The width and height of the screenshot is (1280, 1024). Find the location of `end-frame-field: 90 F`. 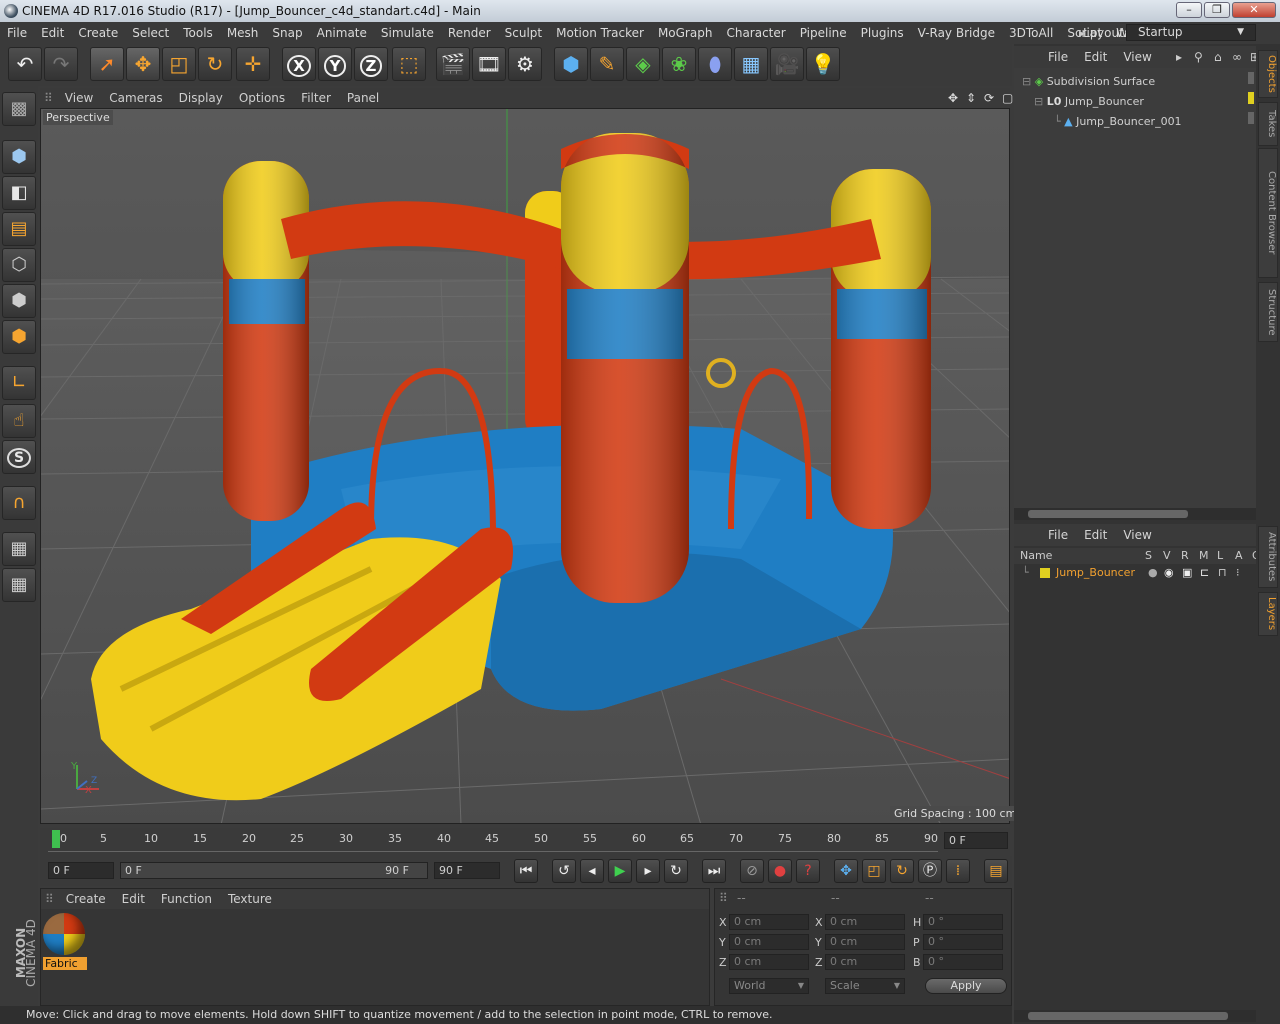

end-frame-field: 90 F is located at coordinates (467, 870).